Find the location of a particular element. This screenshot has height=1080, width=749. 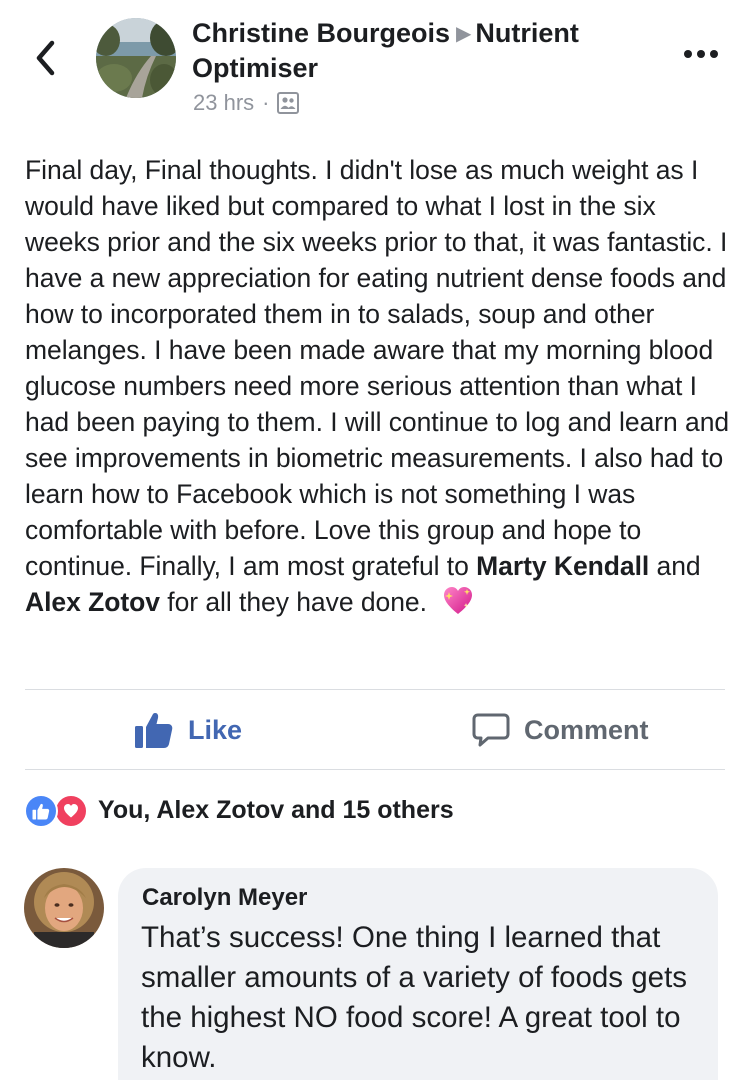

reaction-icons is located at coordinates (58, 810).